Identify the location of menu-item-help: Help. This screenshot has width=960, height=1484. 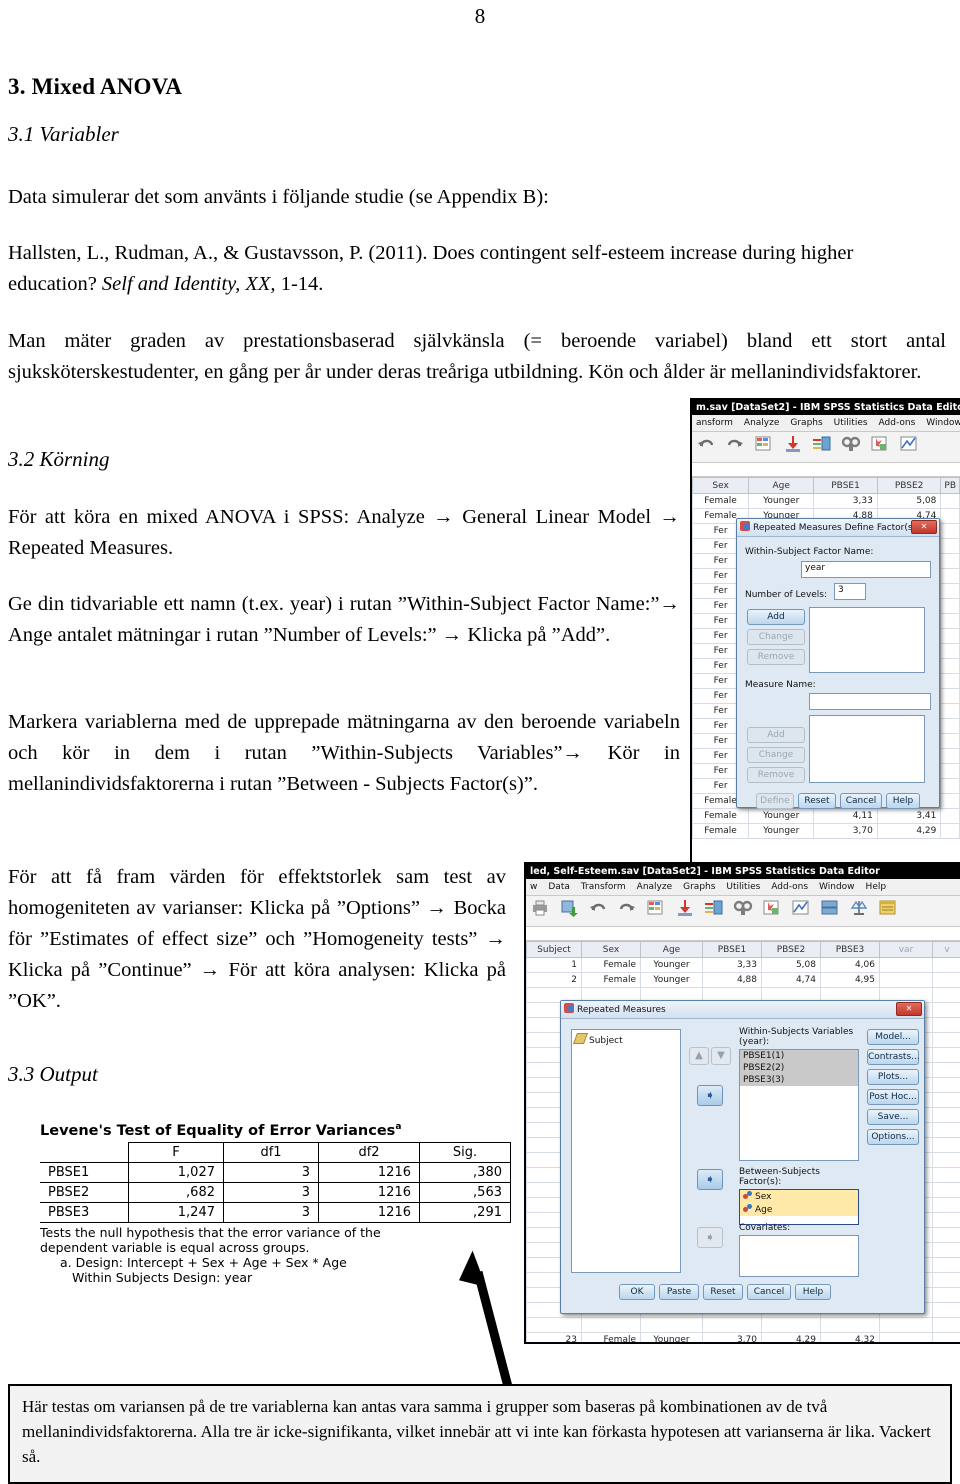
(876, 887).